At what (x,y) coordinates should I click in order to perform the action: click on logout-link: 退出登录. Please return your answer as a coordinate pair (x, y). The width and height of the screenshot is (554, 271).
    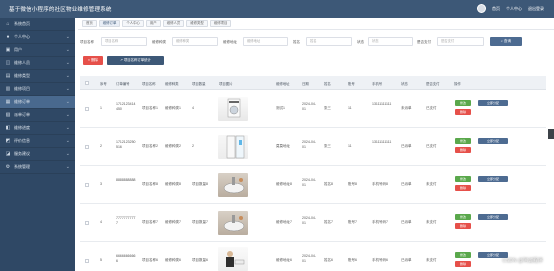
    Looking at the image, I should click on (536, 9).